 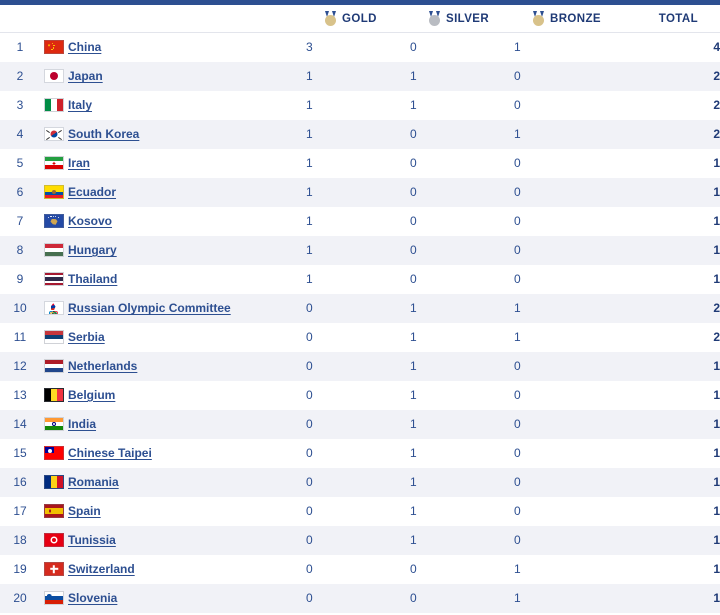 I want to click on column-header-country, so click(x=187, y=19).